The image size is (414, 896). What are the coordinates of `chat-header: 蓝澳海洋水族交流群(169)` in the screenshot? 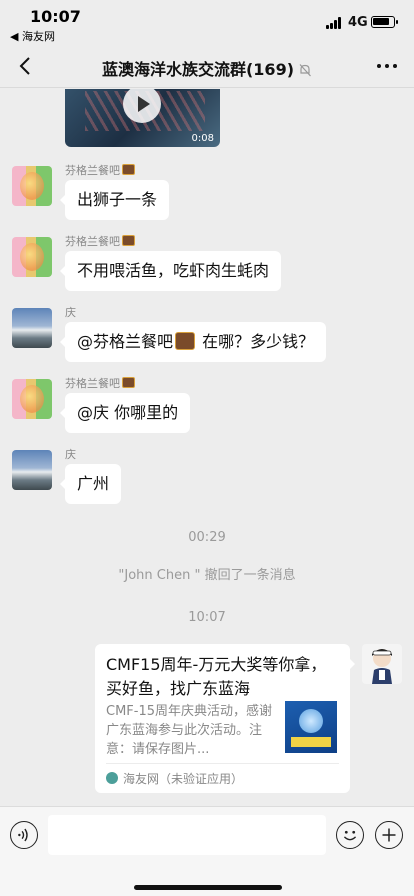 It's located at (207, 66).